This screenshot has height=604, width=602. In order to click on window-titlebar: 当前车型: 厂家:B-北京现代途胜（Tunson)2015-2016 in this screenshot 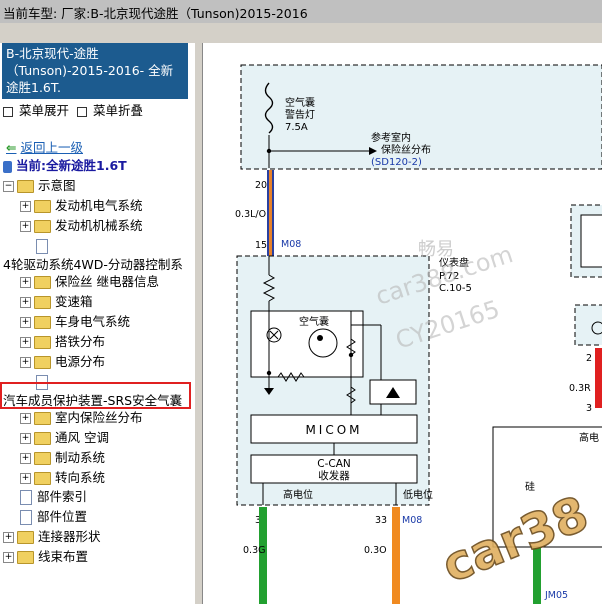, I will do `click(301, 12)`.